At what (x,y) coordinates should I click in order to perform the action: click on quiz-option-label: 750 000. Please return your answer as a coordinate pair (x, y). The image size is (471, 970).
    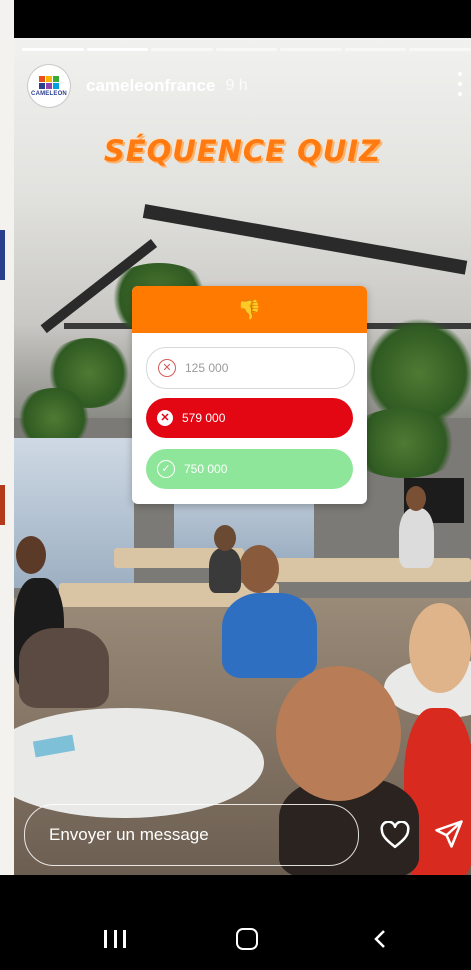
    Looking at the image, I should click on (206, 469).